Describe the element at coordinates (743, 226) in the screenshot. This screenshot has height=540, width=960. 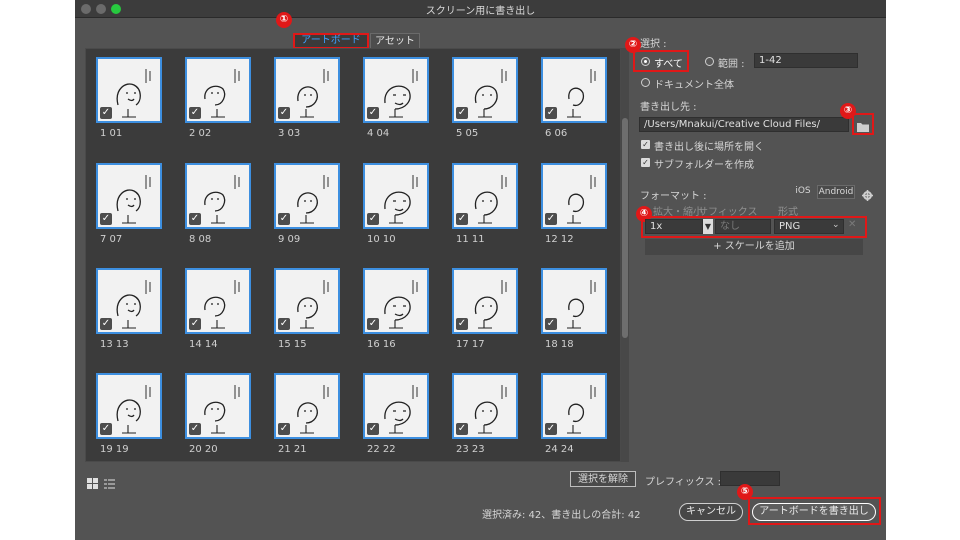
I see `suffix-input: なし` at that location.